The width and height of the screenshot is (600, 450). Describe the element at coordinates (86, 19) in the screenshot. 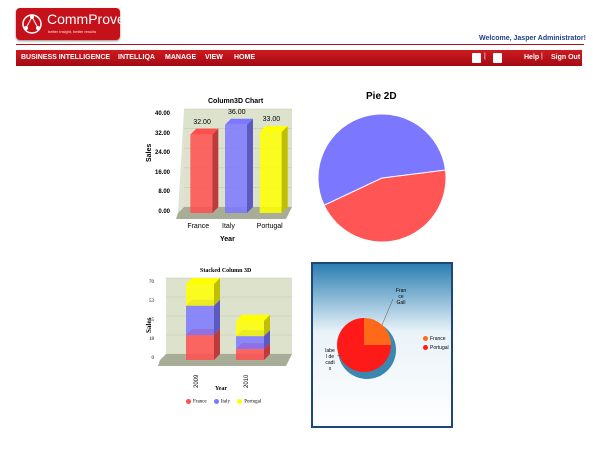

I see `logo-name: CommProve` at that location.